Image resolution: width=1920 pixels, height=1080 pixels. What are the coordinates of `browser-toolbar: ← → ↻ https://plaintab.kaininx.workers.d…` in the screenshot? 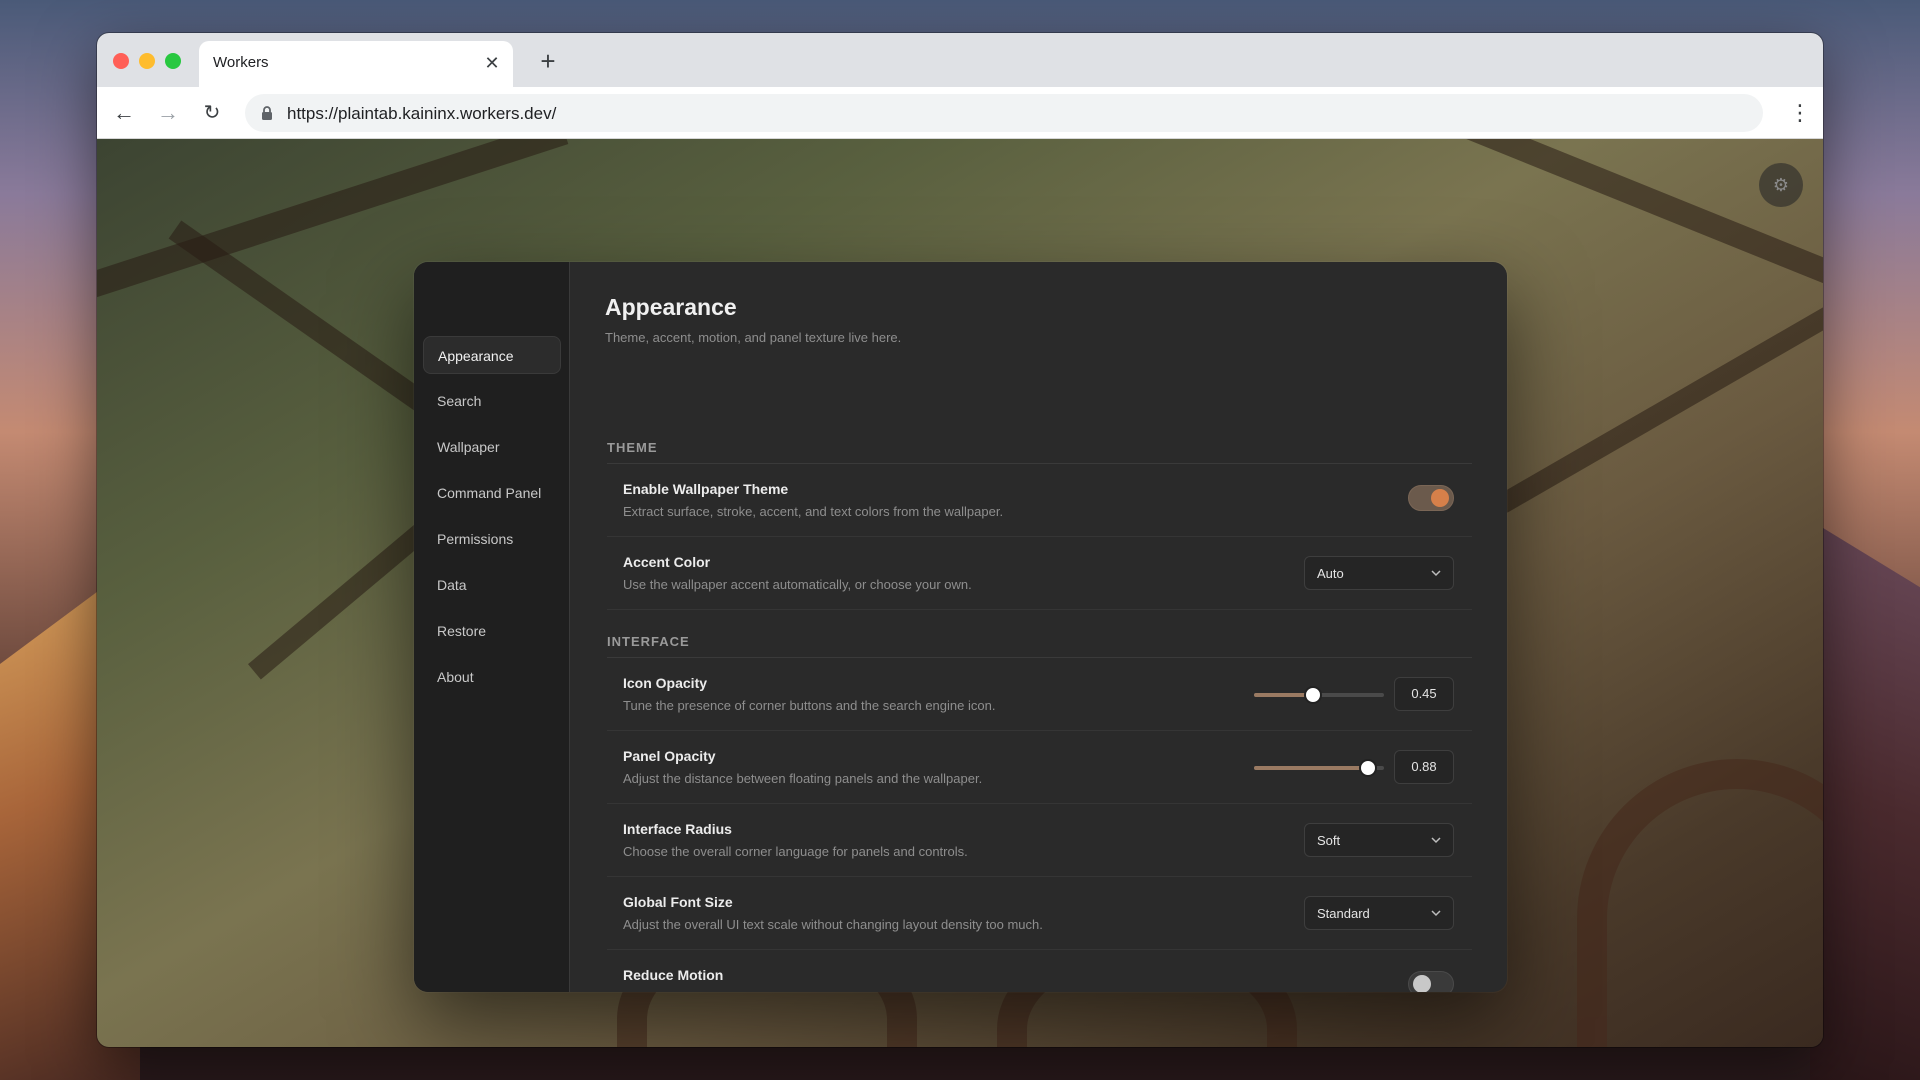 It's located at (960, 113).